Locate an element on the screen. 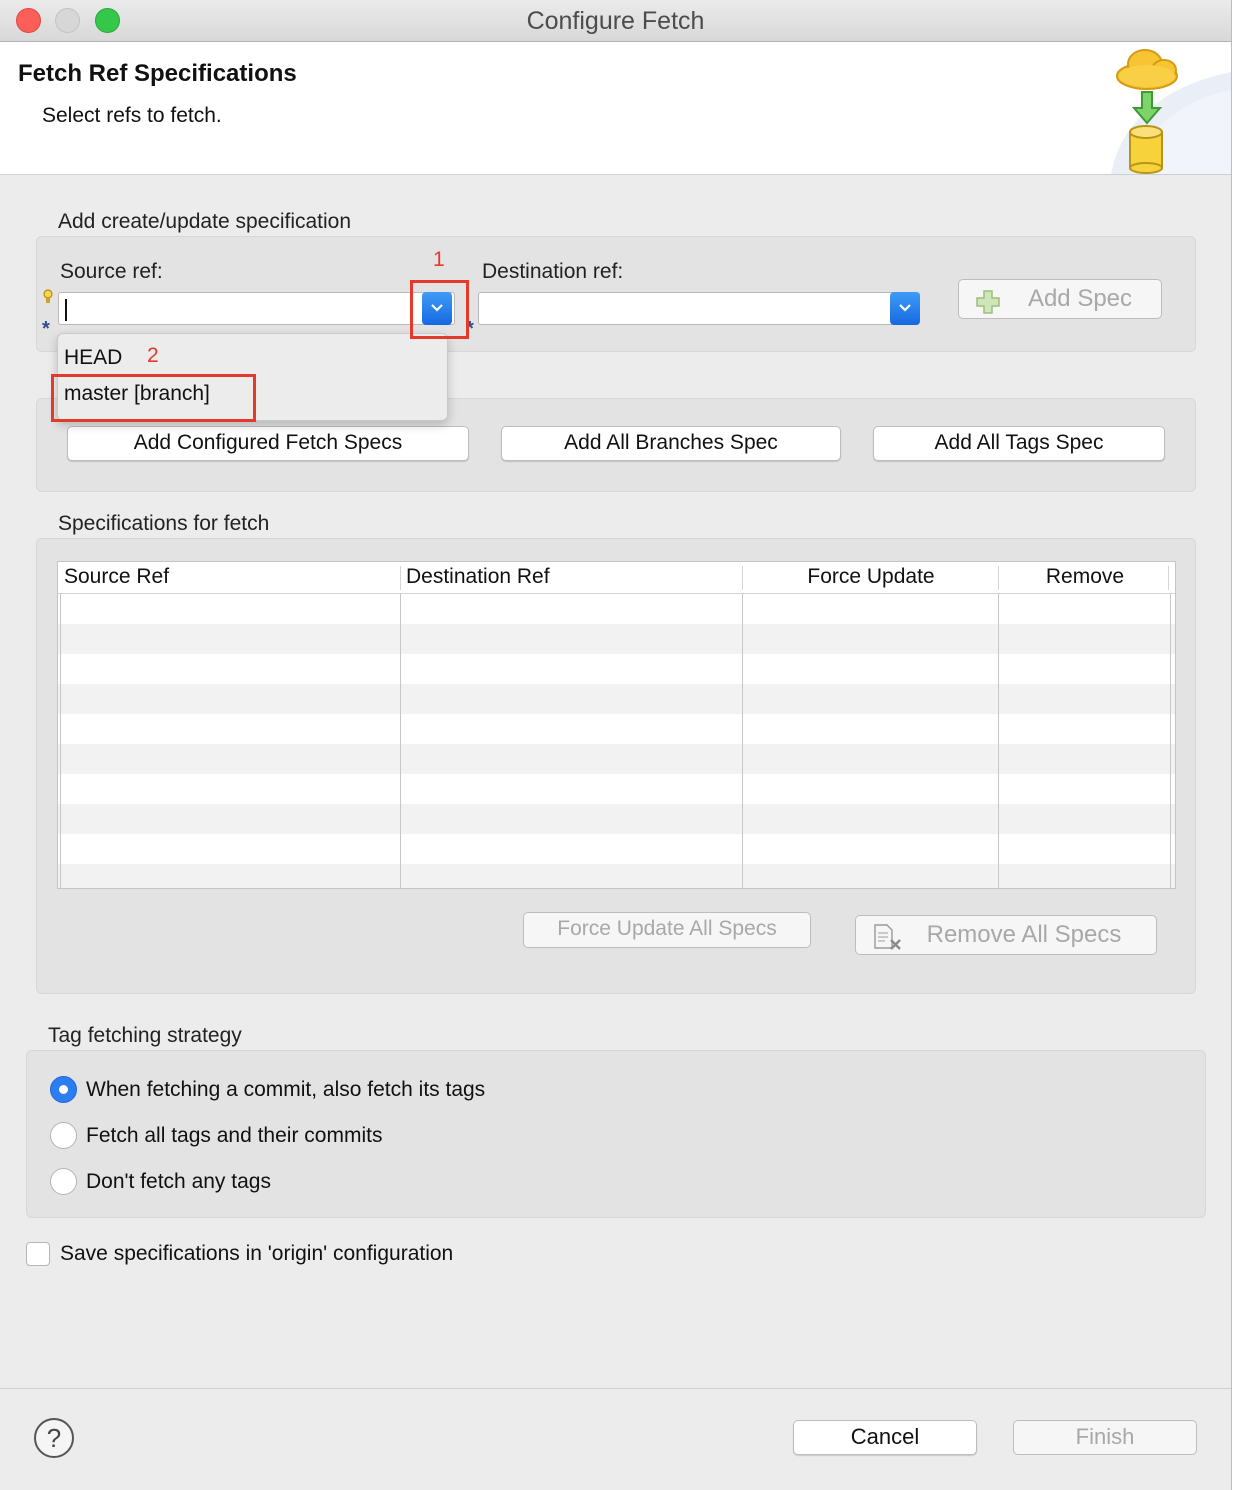  page-subtitle: Select refs to fetch. is located at coordinates (132, 115).